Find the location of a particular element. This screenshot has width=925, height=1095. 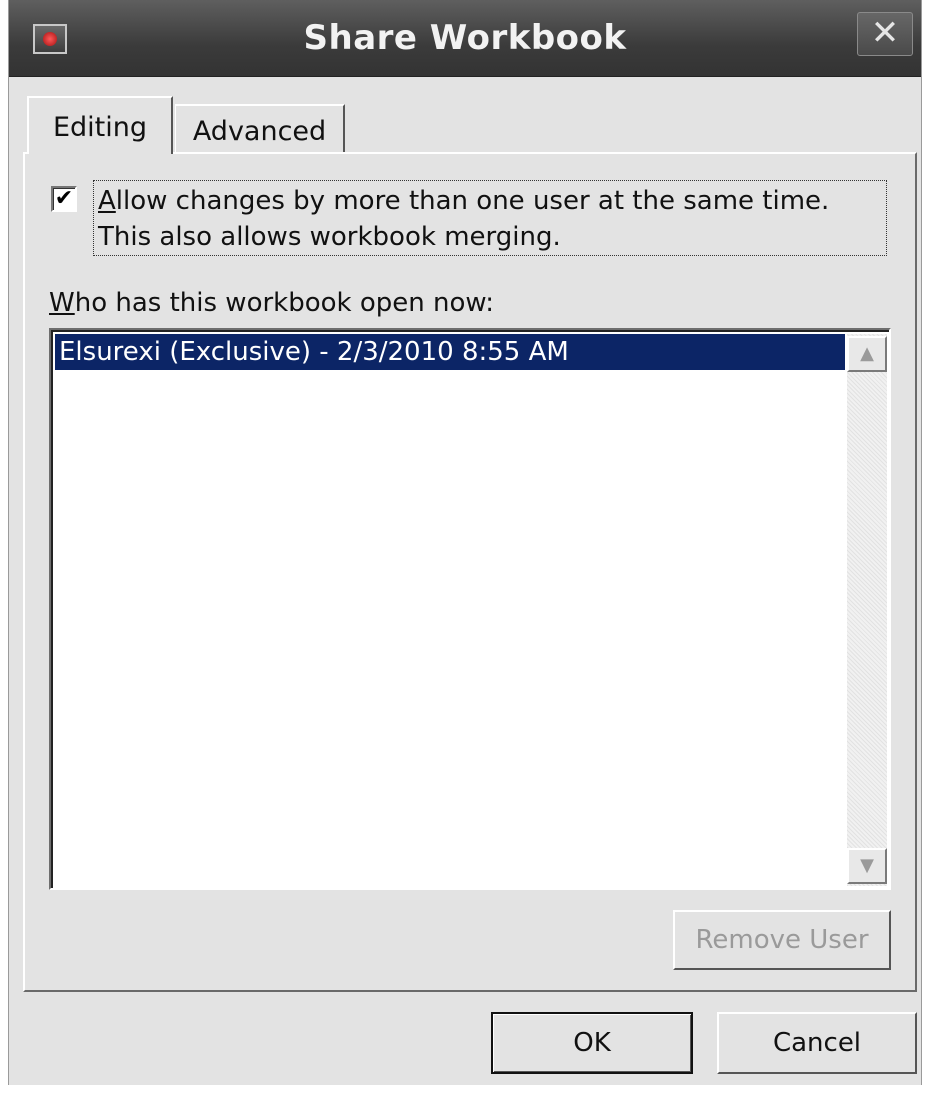

who-has-open-label: Who has this workbook open now: is located at coordinates (271, 303).